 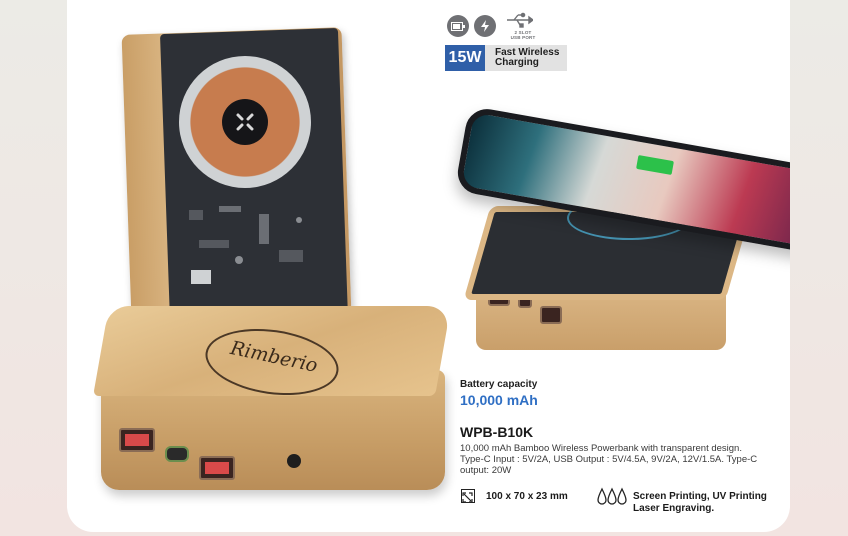 What do you see at coordinates (497, 432) in the screenshot?
I see `model-number: WPB-B10K` at bounding box center [497, 432].